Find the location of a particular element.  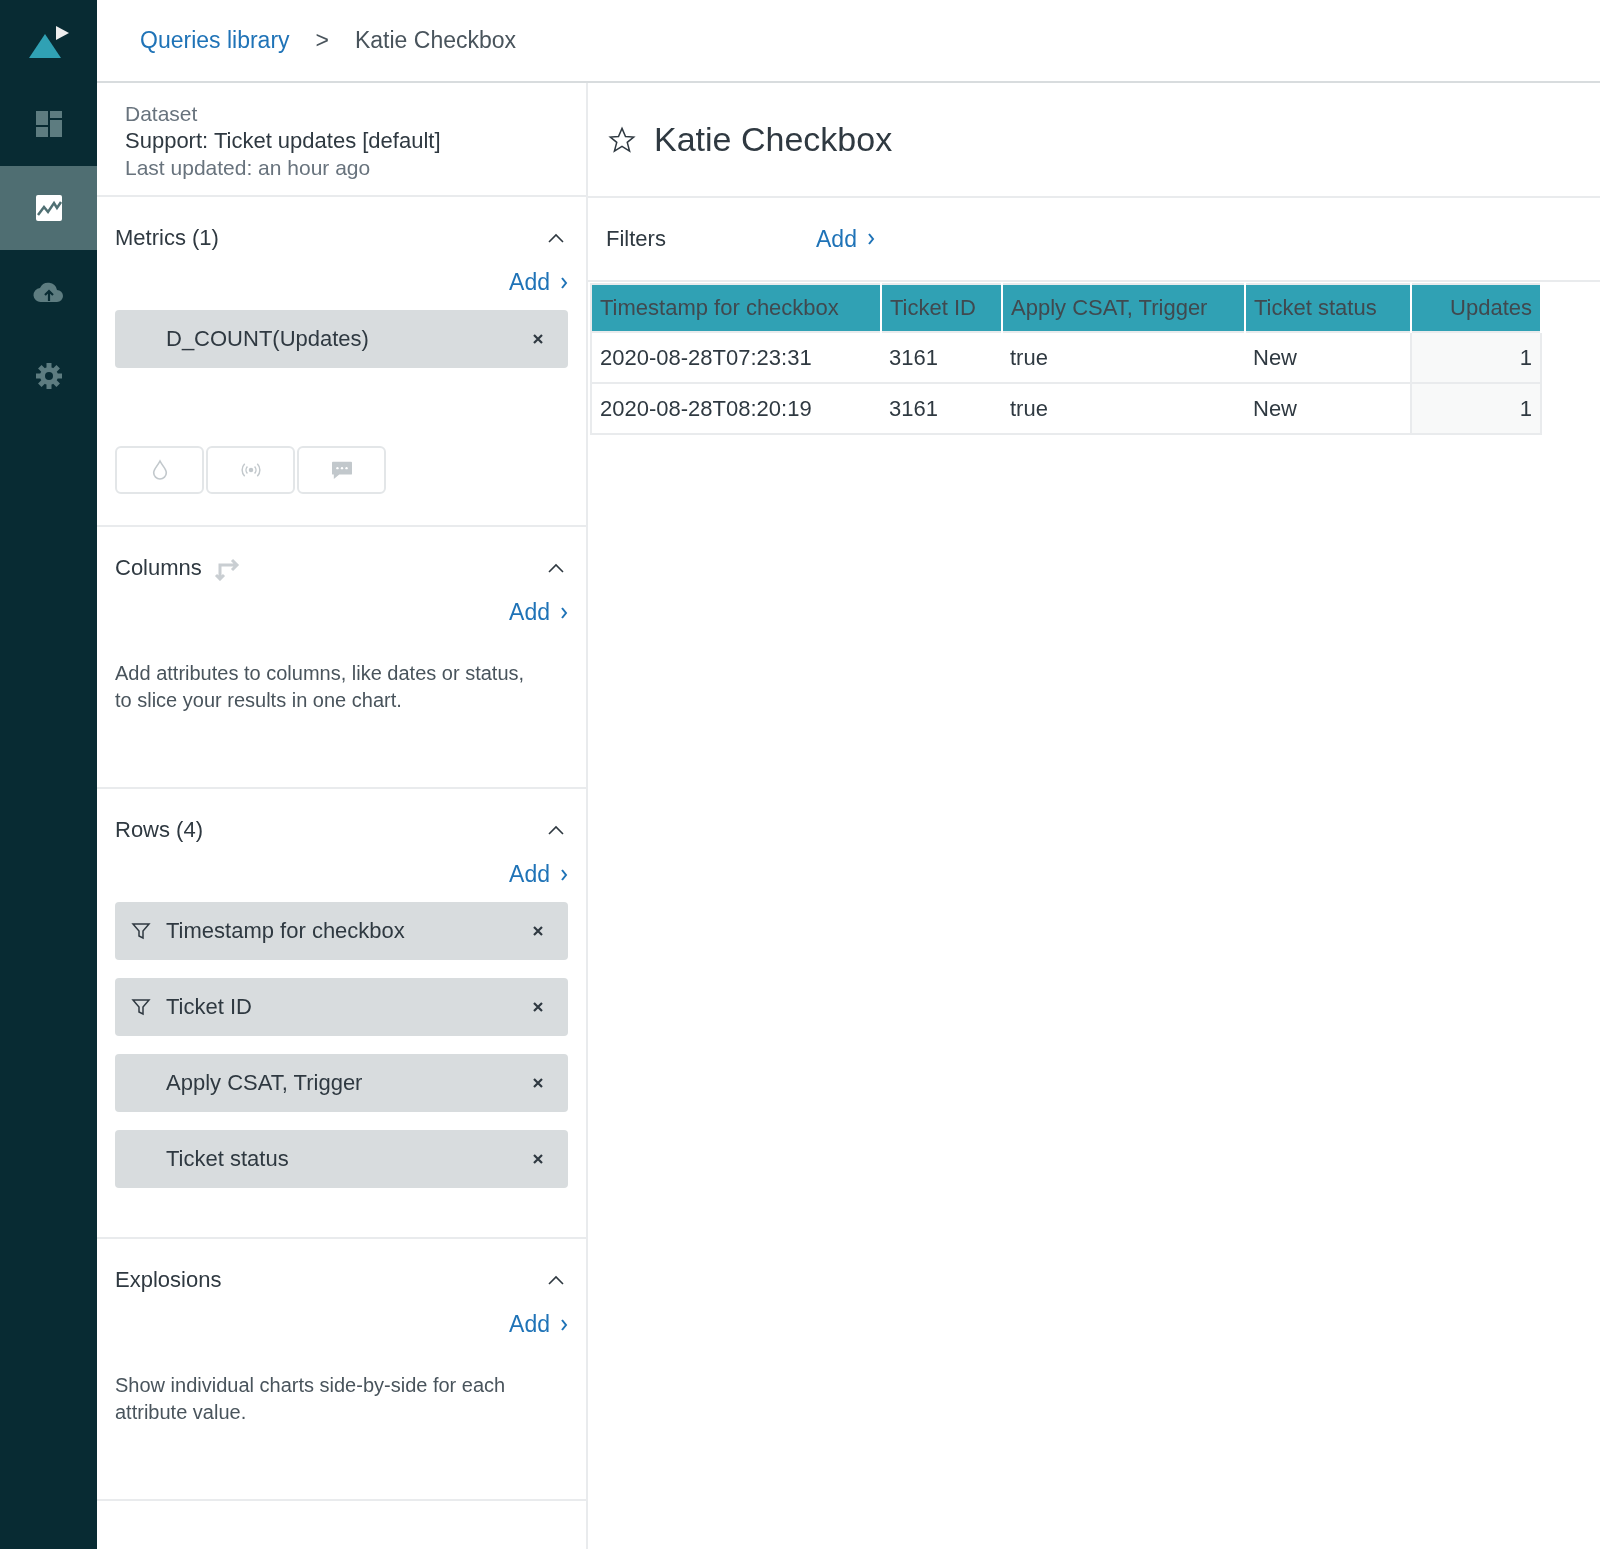

column-header: Timestamp for checkbox is located at coordinates (736, 308).